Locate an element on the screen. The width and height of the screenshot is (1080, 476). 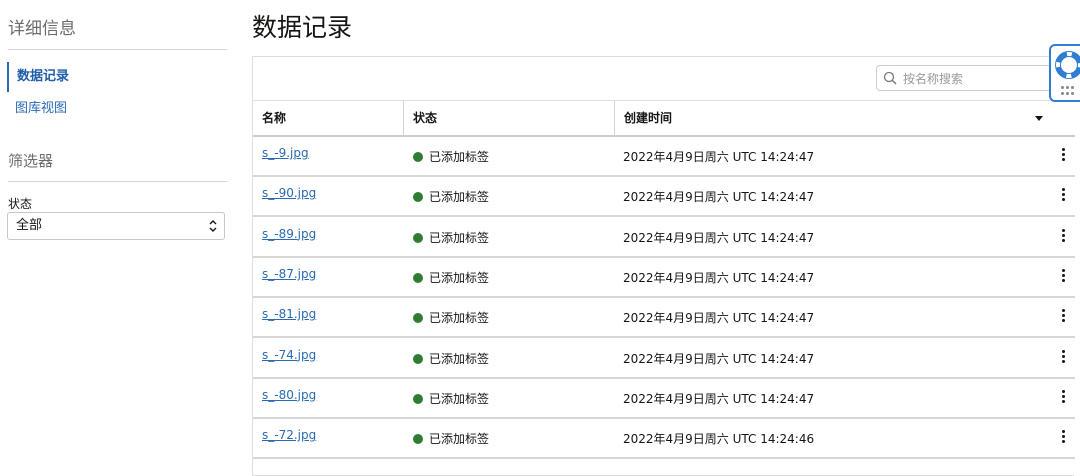
table-row: s_-9.jpg 已添加标签 2022年4月9日周六 UTC 14:24:47 is located at coordinates (664, 157).